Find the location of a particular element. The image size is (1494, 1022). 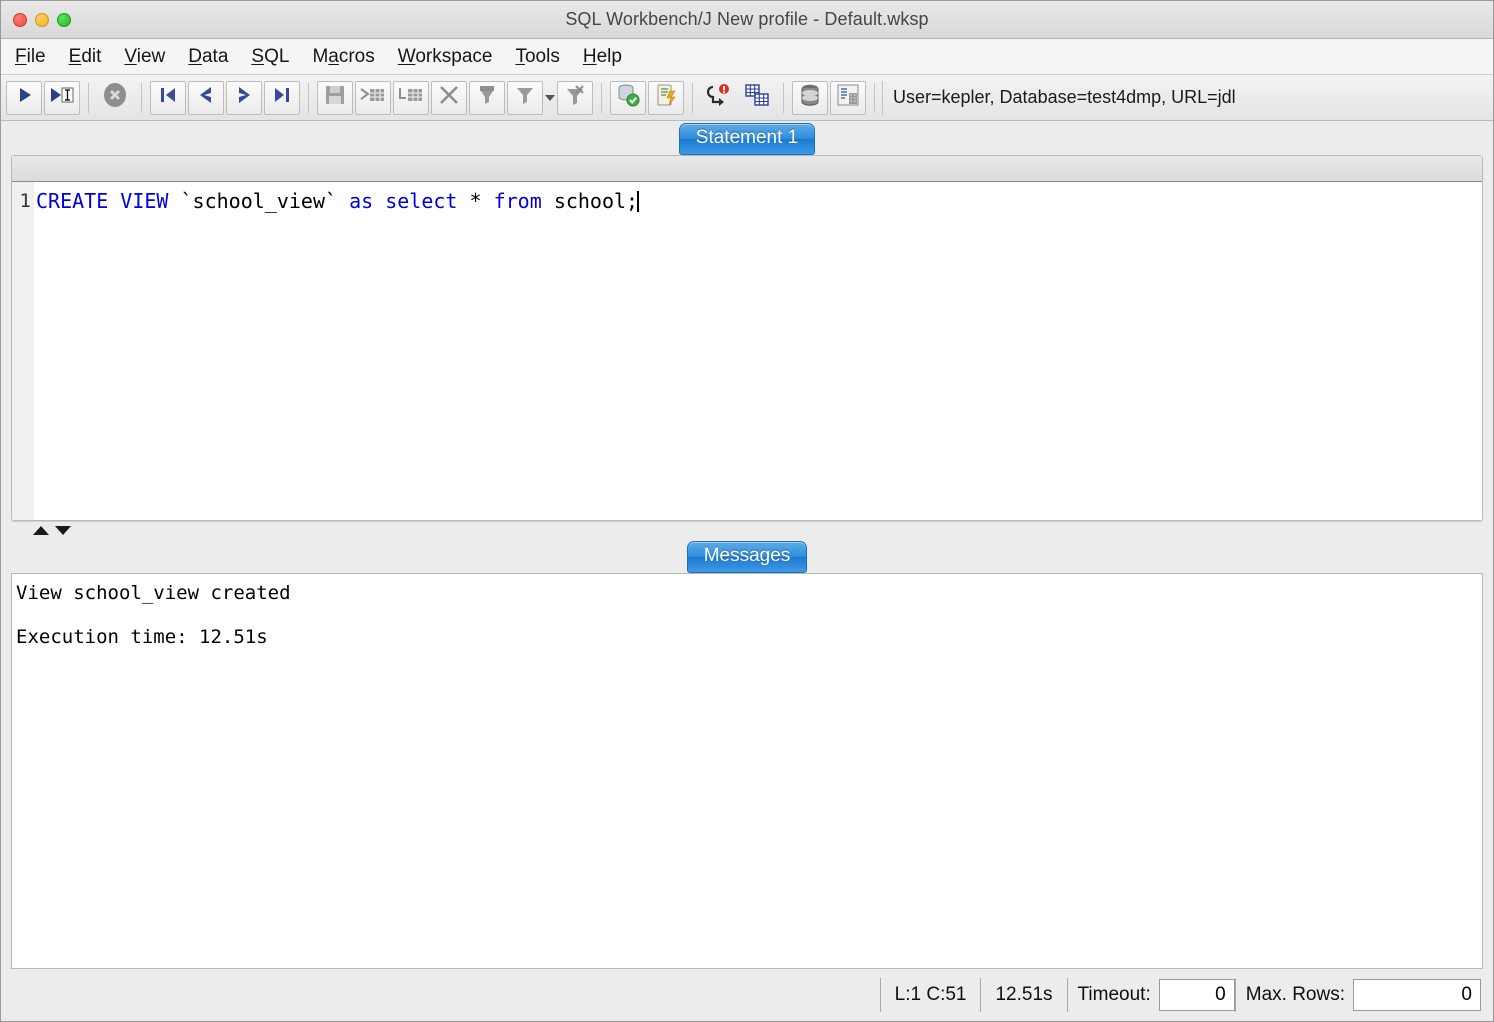

quick-filter-button is located at coordinates (525, 97).